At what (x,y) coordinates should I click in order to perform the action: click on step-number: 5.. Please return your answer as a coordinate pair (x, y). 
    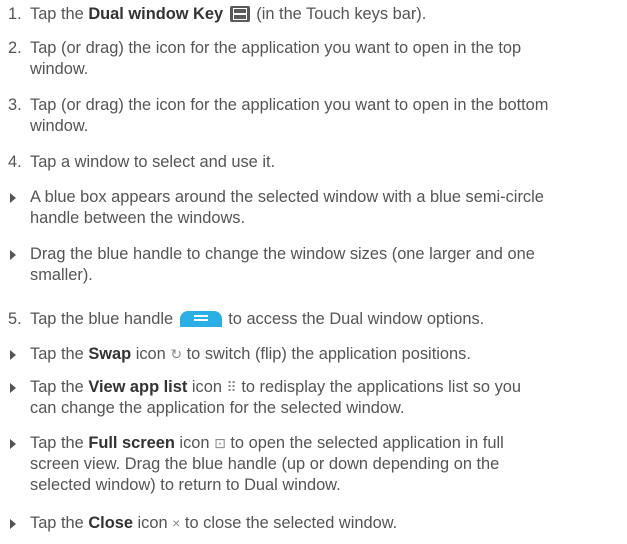
    Looking at the image, I should click on (15, 319).